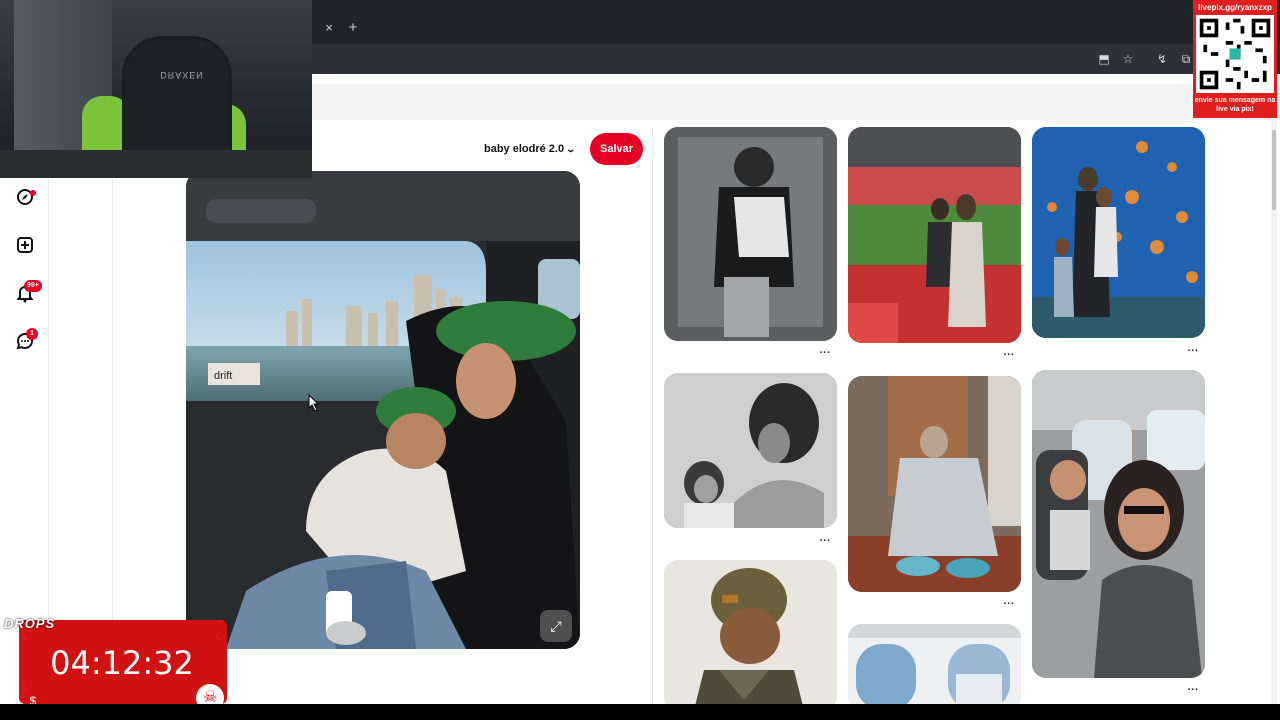 The image size is (1280, 720). I want to click on grid-pin-bw-portrait, so click(750, 450).